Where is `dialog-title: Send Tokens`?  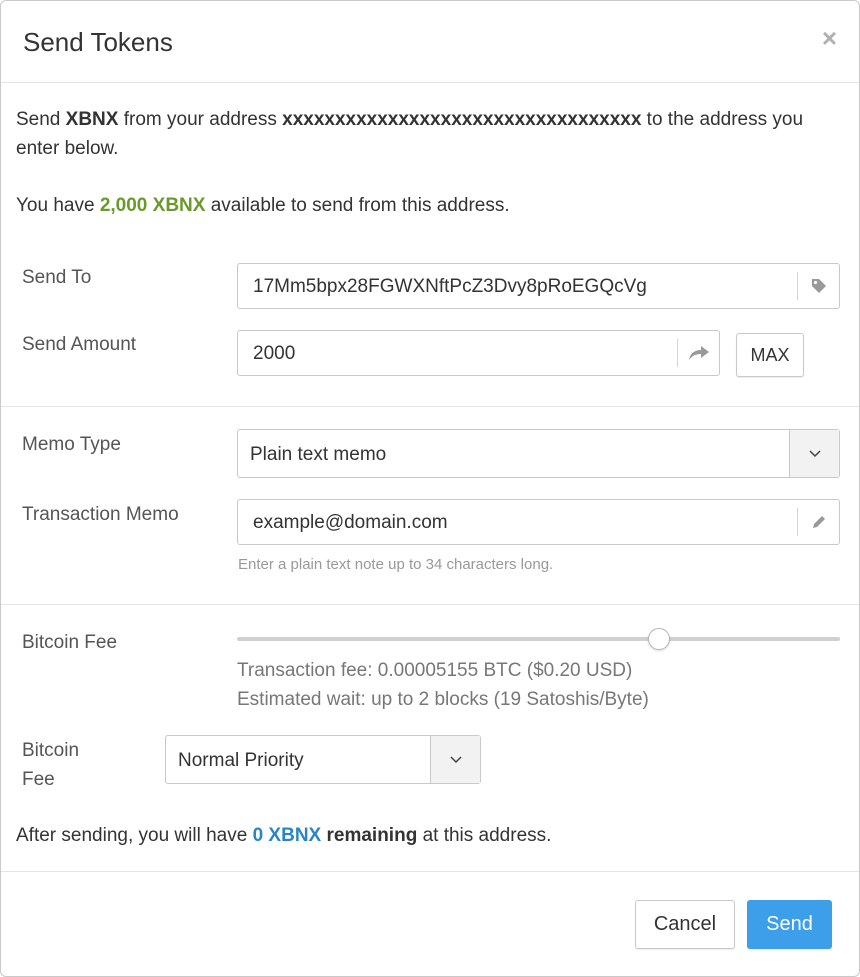
dialog-title: Send Tokens is located at coordinates (98, 42).